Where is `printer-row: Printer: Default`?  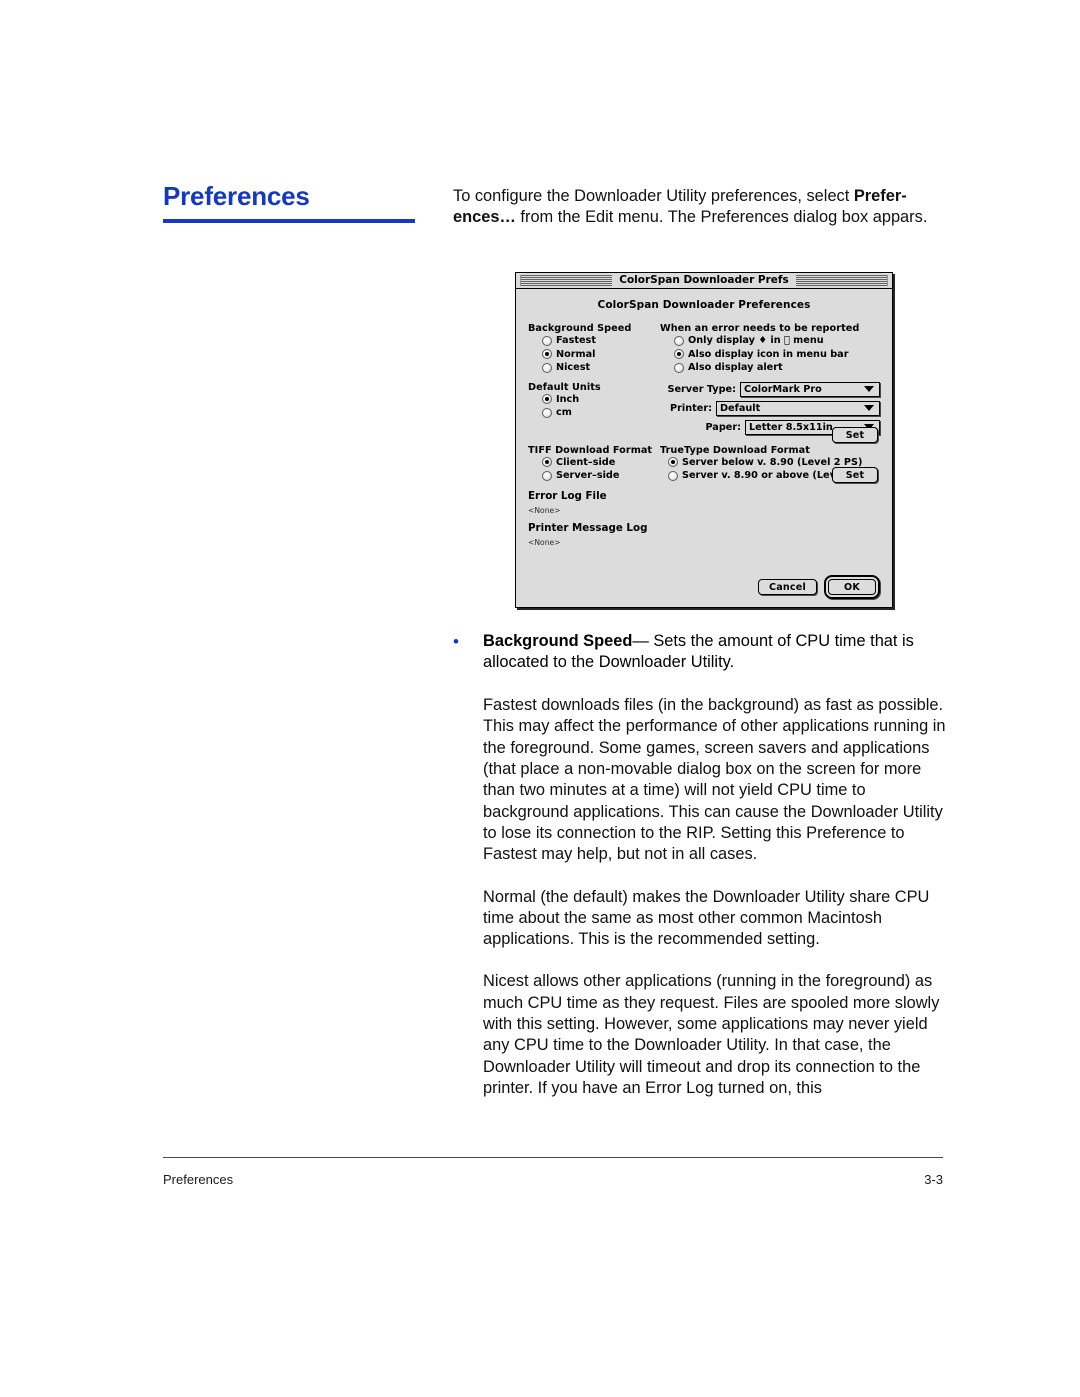 printer-row: Printer: Default is located at coordinates (770, 408).